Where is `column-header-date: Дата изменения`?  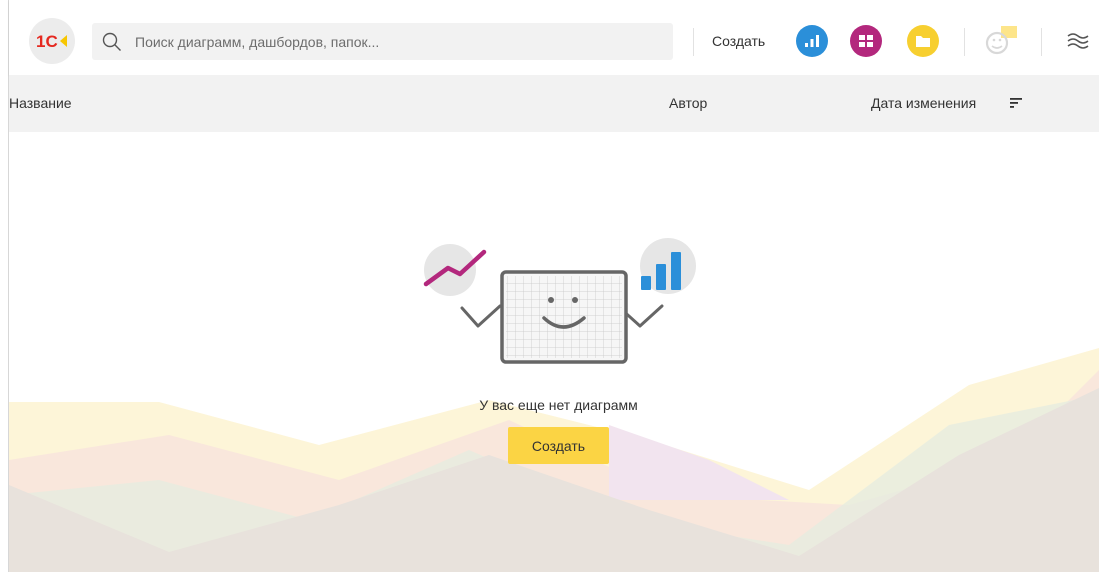 column-header-date: Дата изменения is located at coordinates (923, 103).